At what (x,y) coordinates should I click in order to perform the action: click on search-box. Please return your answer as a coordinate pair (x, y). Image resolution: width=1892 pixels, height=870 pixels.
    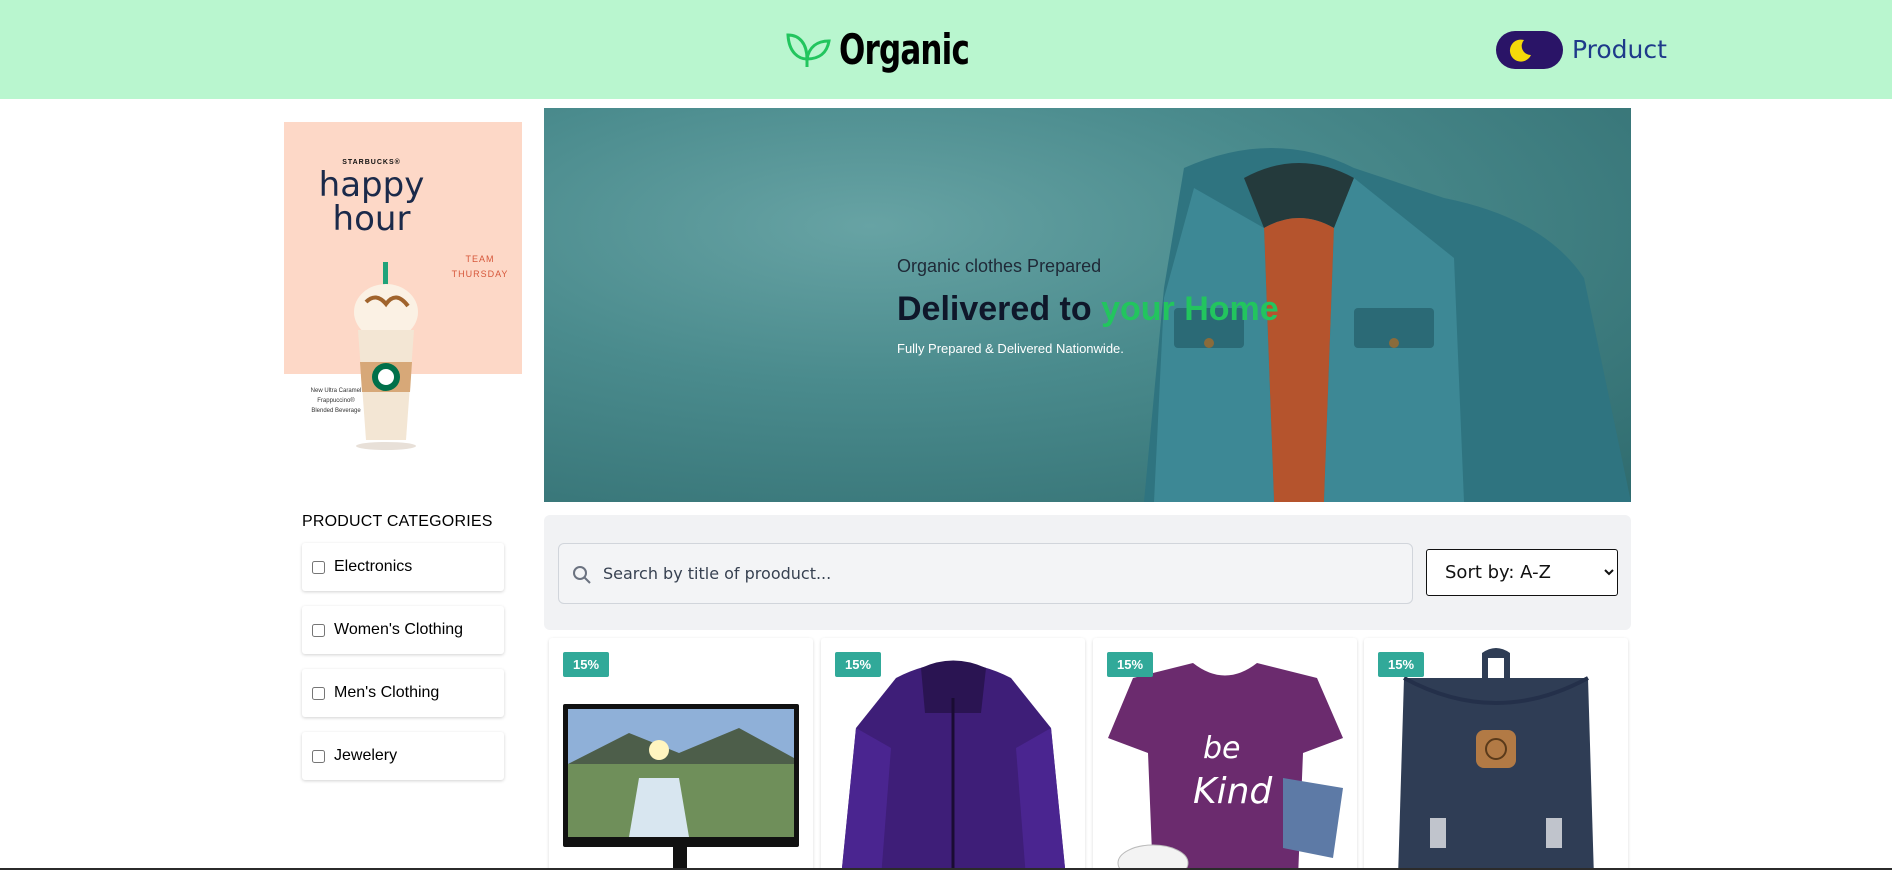
    Looking at the image, I should click on (985, 573).